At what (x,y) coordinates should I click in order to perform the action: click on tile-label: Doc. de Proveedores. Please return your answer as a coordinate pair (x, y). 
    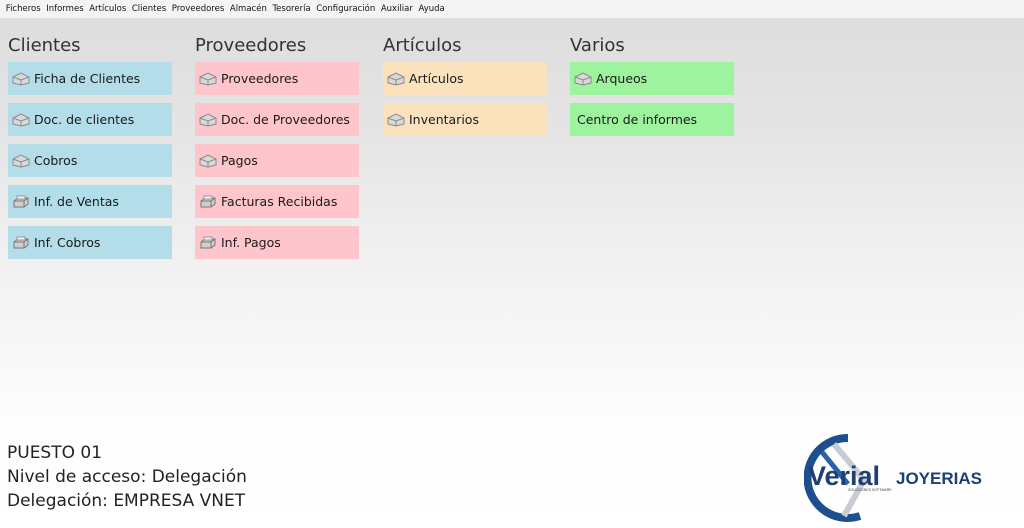
    Looking at the image, I should click on (285, 119).